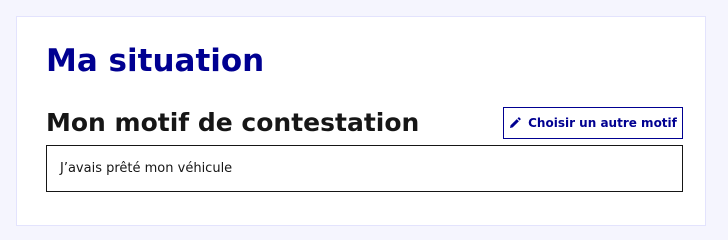 This screenshot has width=728, height=240. Describe the element at coordinates (515, 123) in the screenshot. I see `pencil-icon` at that location.